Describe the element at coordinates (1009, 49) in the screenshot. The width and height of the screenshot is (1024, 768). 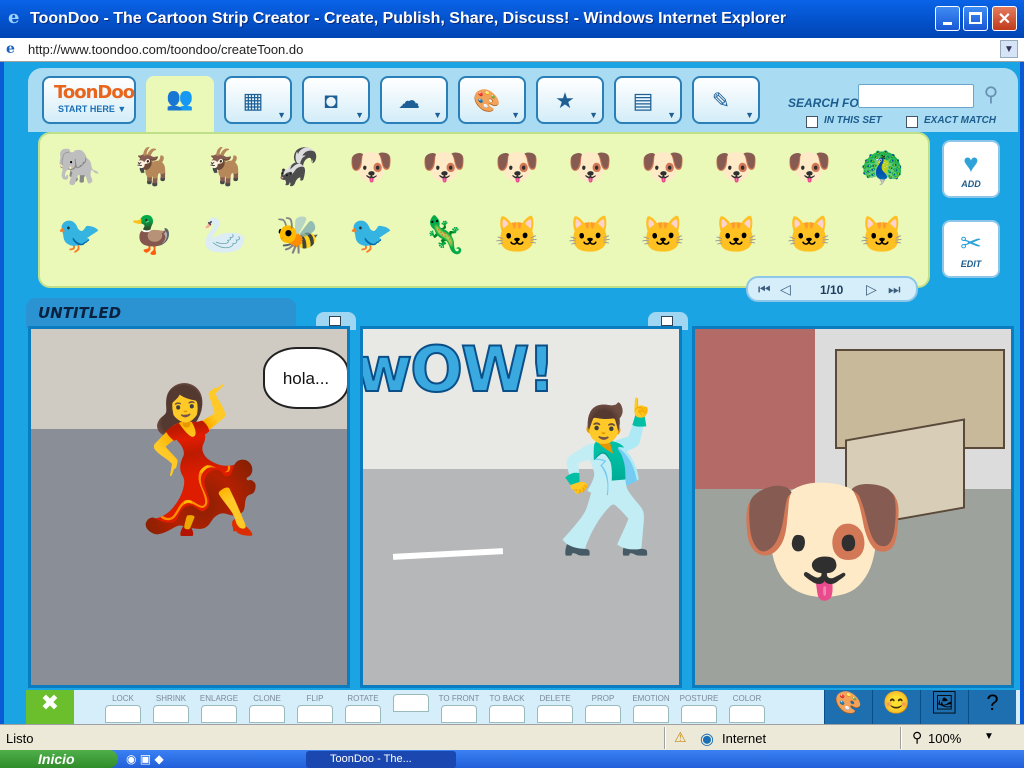
I see `address-dropdown-icon: ▼` at that location.